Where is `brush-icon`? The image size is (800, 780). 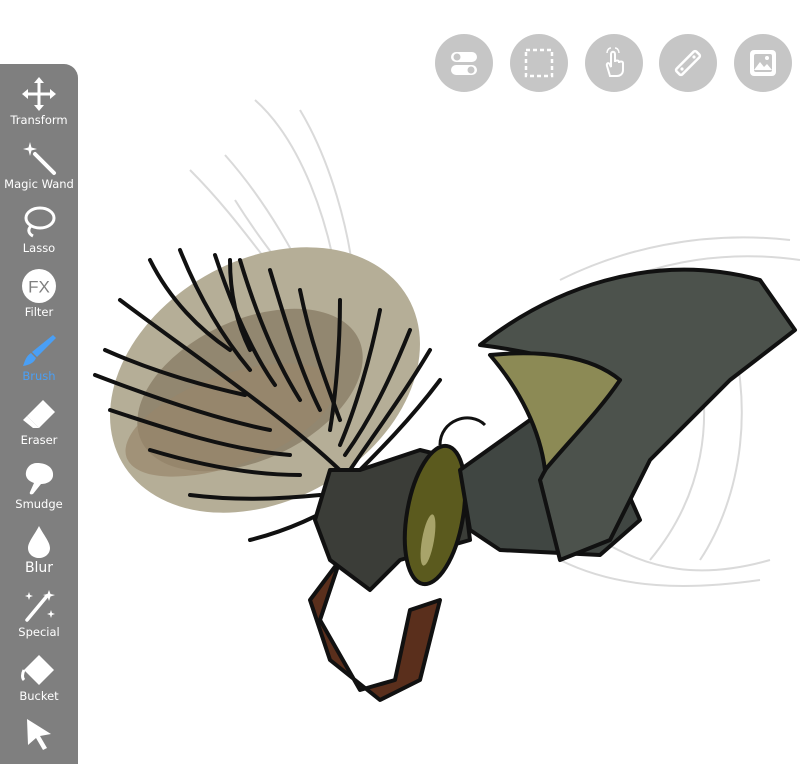
brush-icon is located at coordinates (39, 350).